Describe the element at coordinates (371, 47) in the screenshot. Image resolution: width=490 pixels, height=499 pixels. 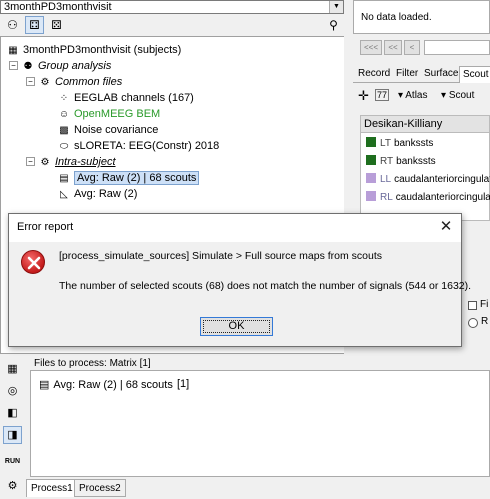
I see `nav-first-button: <<<` at that location.